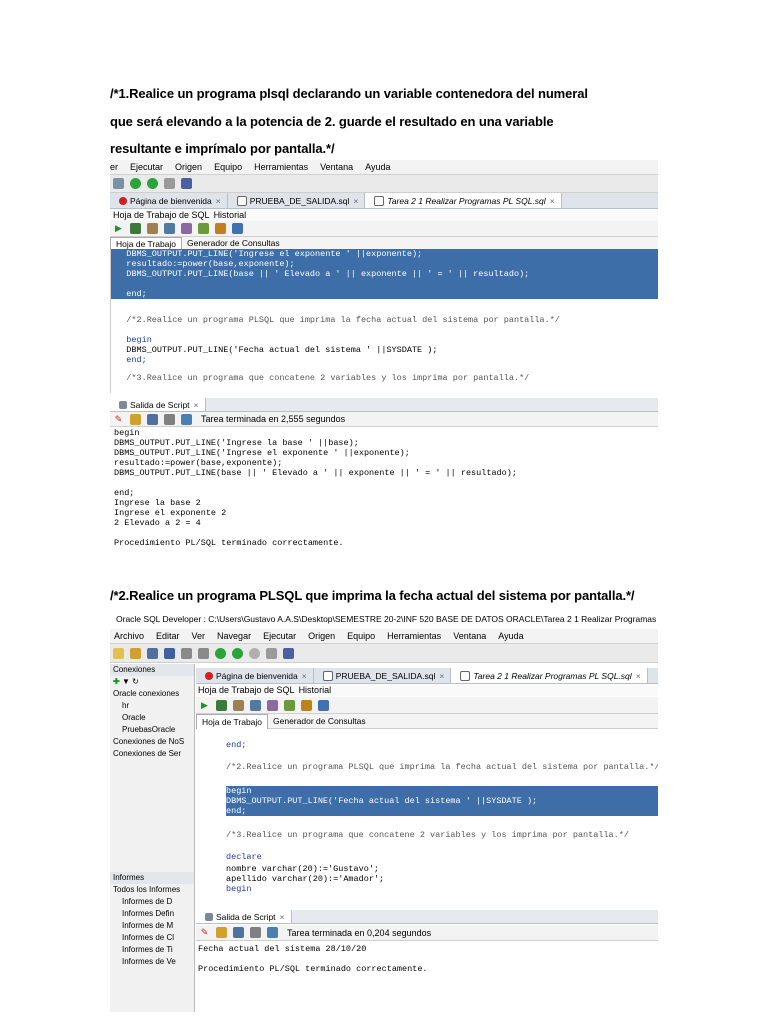  What do you see at coordinates (116, 681) in the screenshot?
I see `add-connection-icon: ✚` at bounding box center [116, 681].